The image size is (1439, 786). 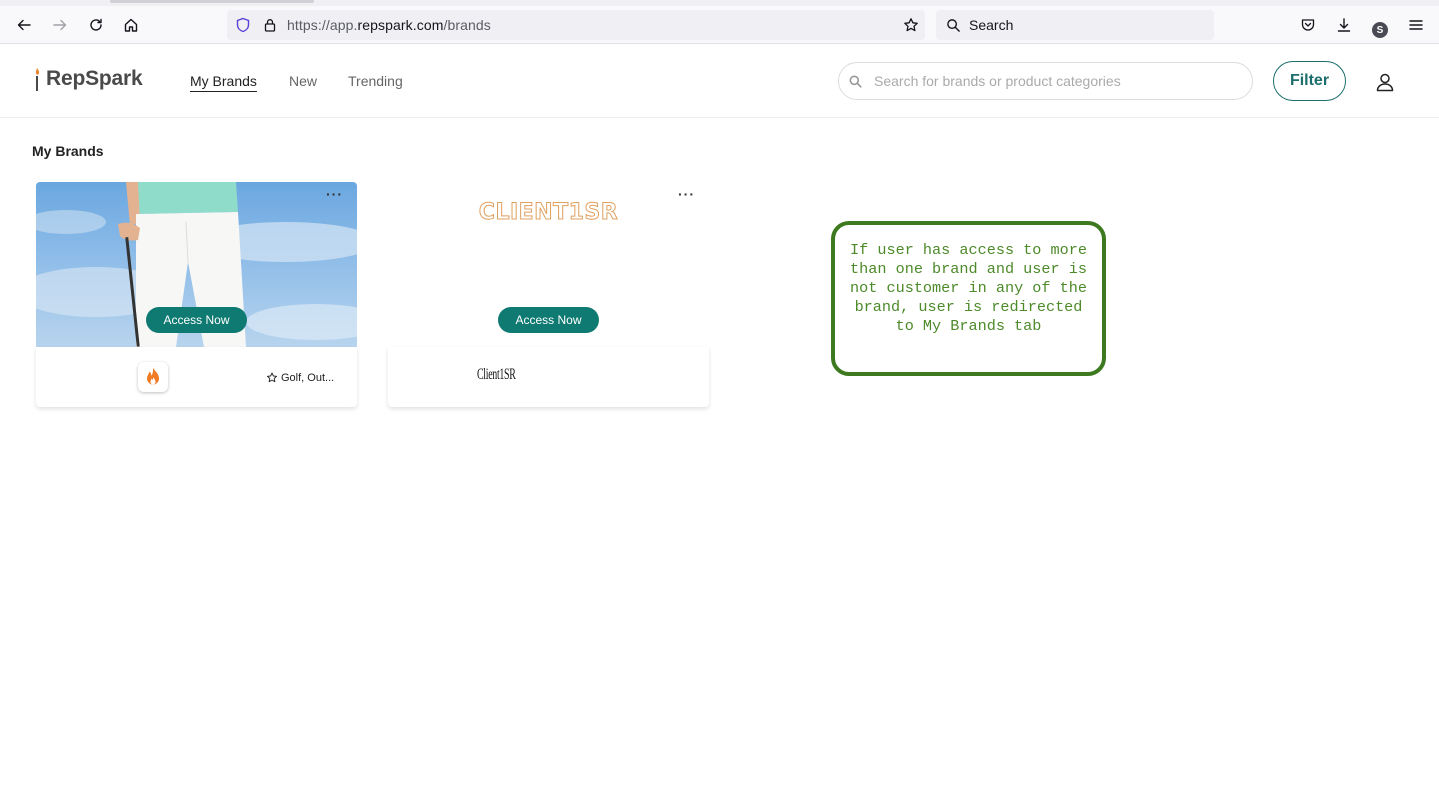 What do you see at coordinates (1385, 82) in the screenshot?
I see `user-account-icon` at bounding box center [1385, 82].